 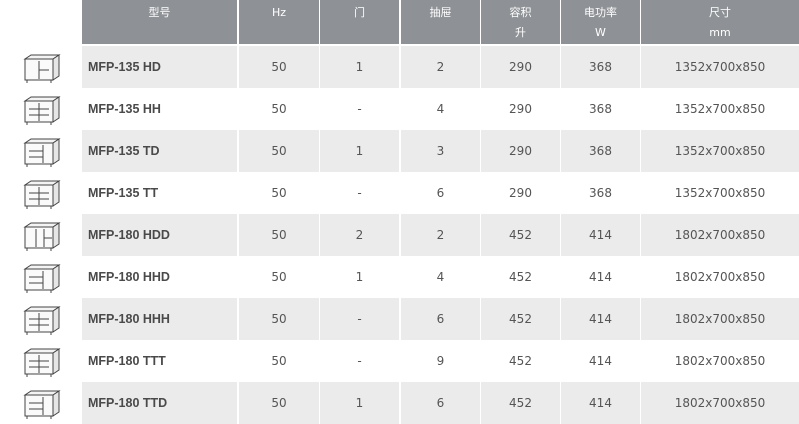 I want to click on header-door-label: 门, so click(x=359, y=12).